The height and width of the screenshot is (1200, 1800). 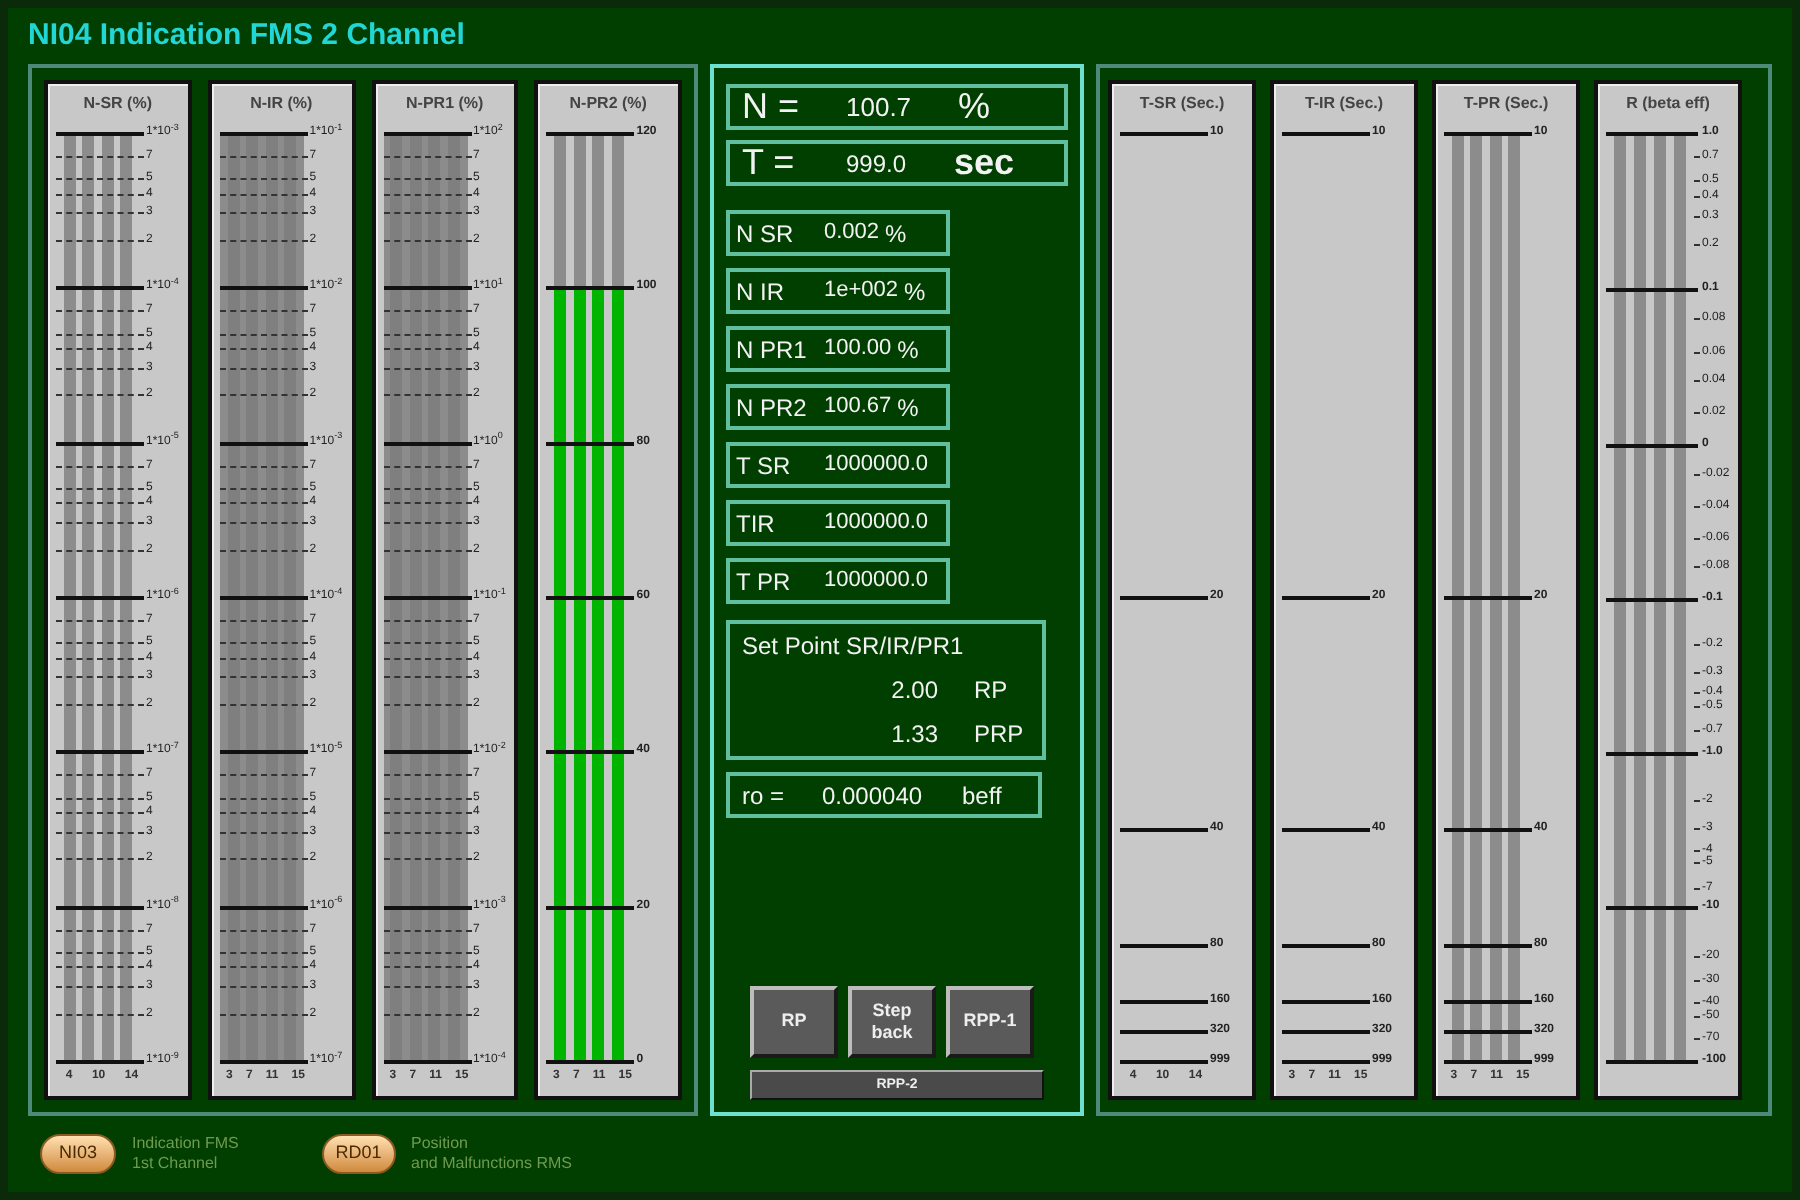 I want to click on control-button: RP, so click(x=794, y=1022).